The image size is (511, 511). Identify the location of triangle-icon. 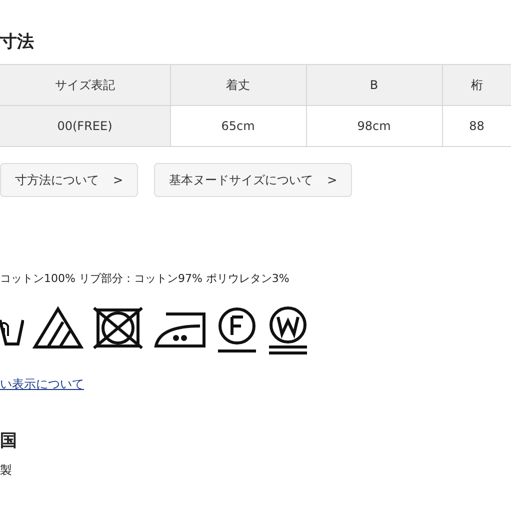
(58, 328).